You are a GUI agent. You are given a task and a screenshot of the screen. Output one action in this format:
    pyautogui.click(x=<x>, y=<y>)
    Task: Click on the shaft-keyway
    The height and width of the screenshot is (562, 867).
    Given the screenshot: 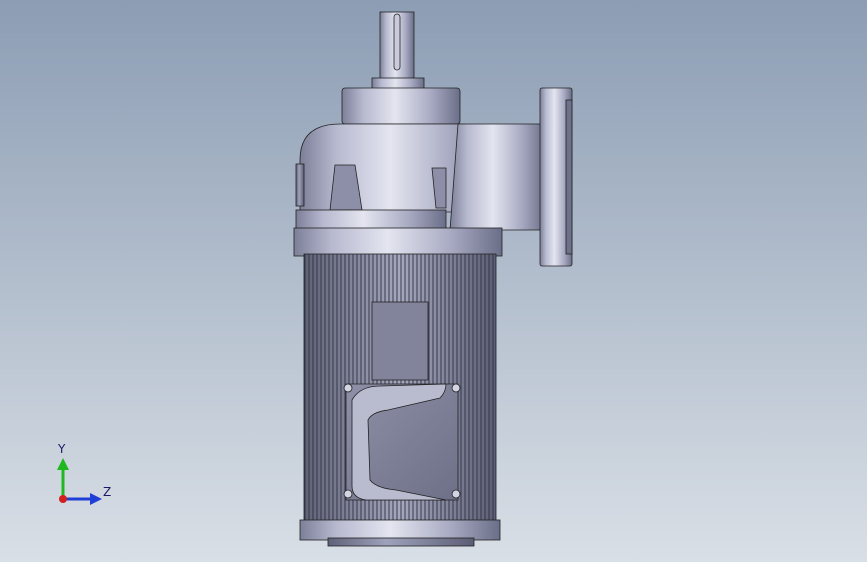 What is the action you would take?
    pyautogui.click(x=397, y=42)
    